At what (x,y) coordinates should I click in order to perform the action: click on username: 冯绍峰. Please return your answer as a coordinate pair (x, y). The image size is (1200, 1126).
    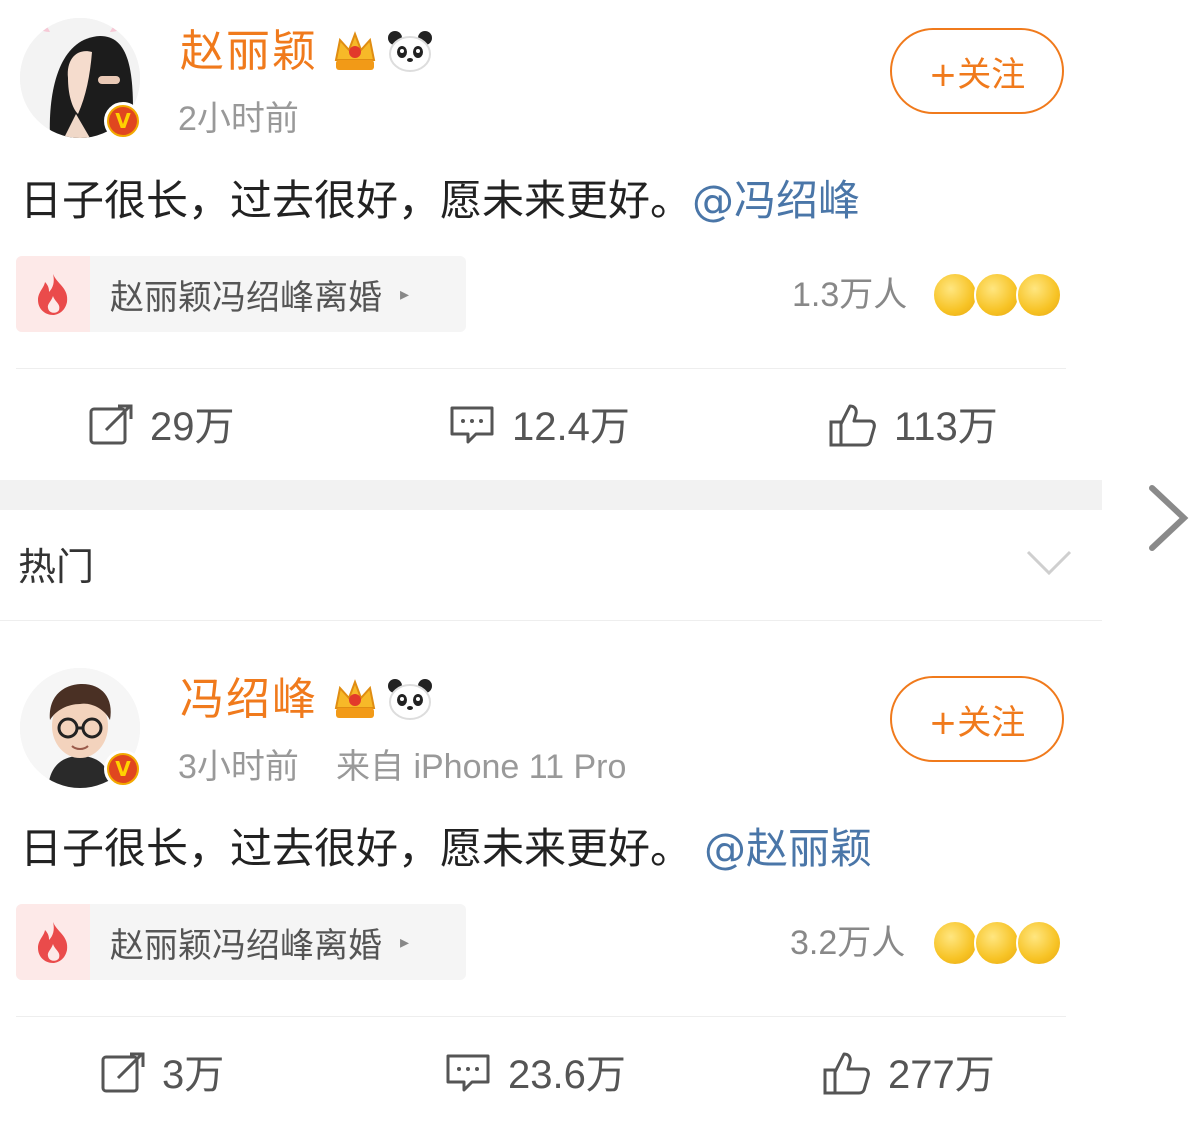
    Looking at the image, I should click on (249, 700).